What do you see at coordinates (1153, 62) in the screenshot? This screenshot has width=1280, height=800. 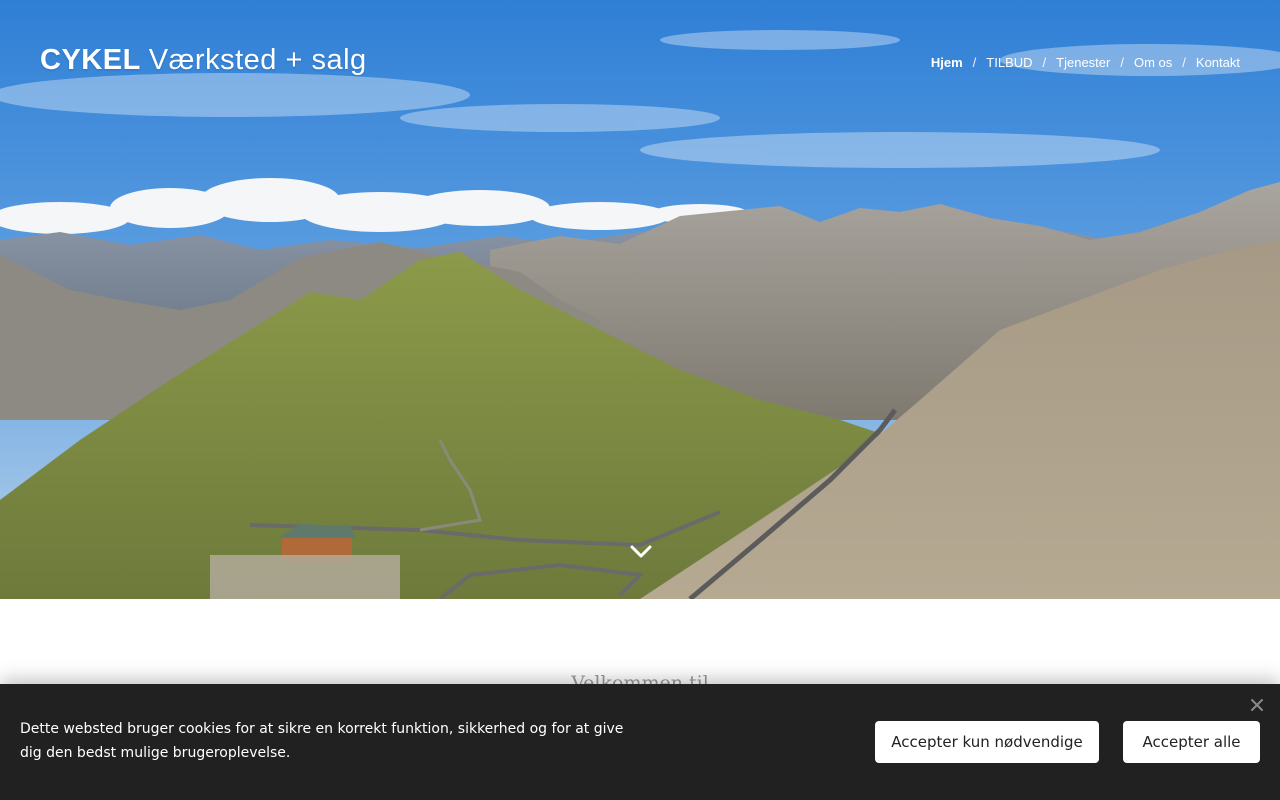 I see `nav-item-om-os: Om os` at bounding box center [1153, 62].